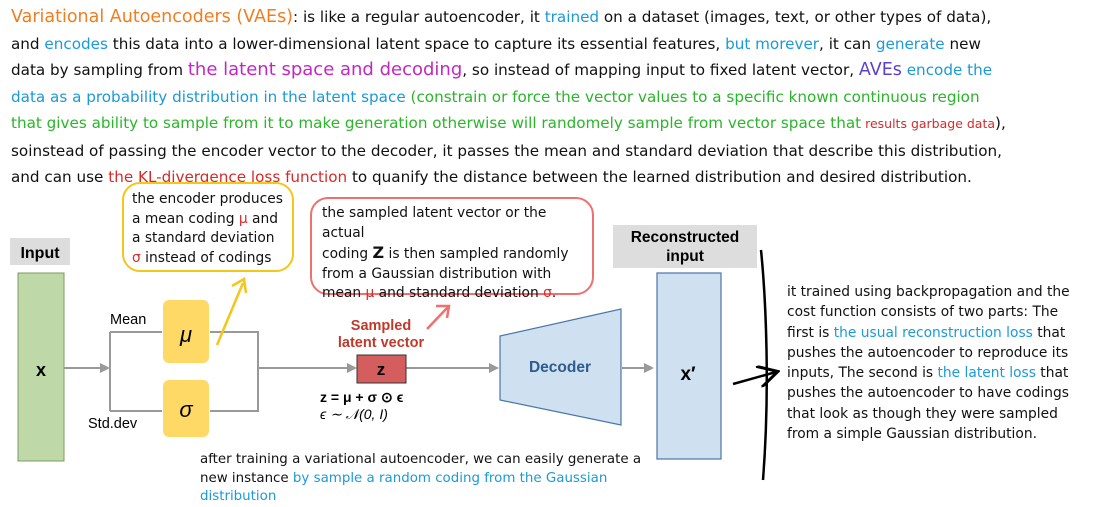  I want to click on intro-text: new, so click(962, 43).